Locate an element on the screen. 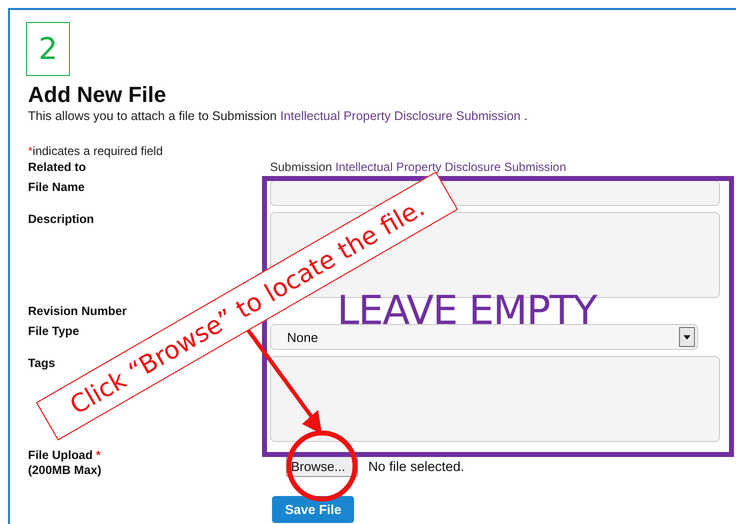 The image size is (736, 524). highlight-circle is located at coordinates (322, 466).